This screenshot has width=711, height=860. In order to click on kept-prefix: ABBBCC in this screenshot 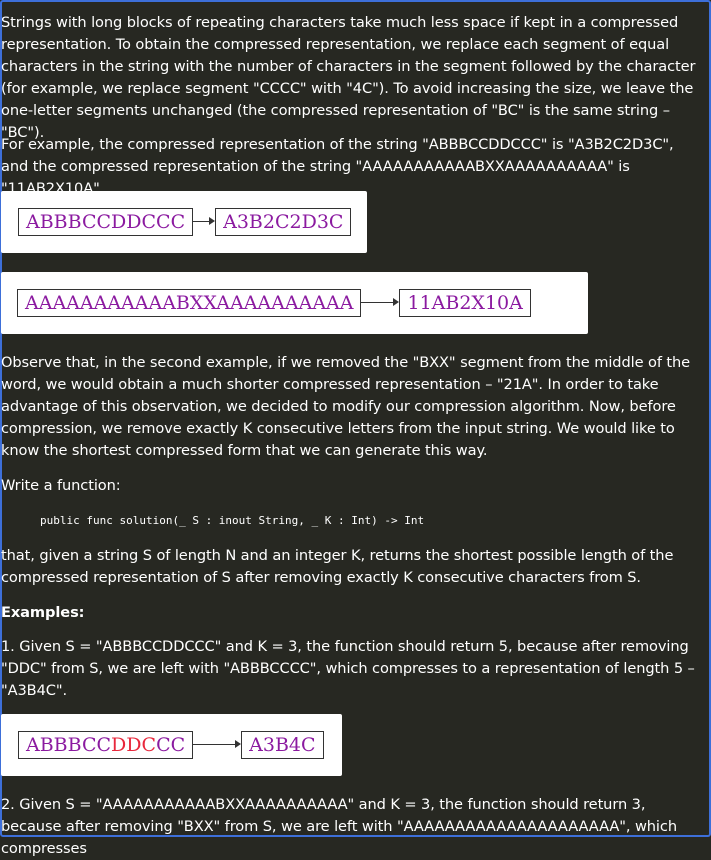, I will do `click(69, 745)`.